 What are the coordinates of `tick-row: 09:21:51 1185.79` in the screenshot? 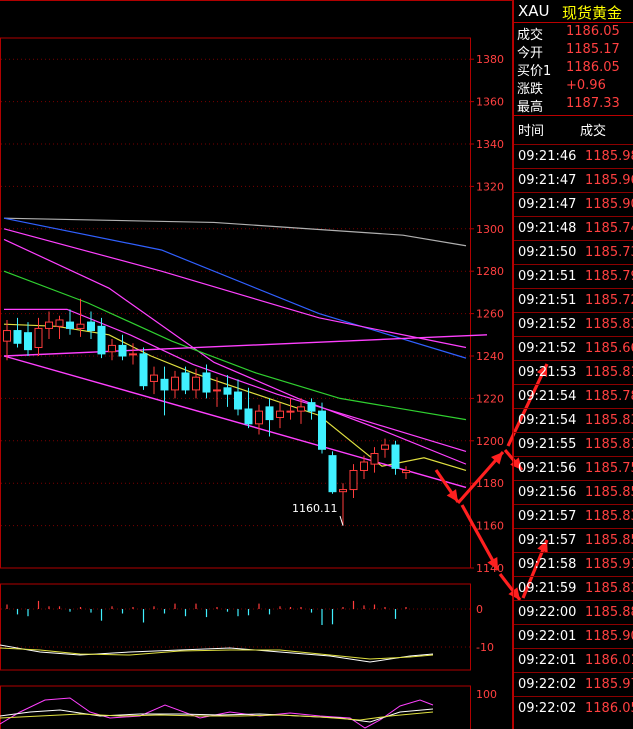 It's located at (573, 276).